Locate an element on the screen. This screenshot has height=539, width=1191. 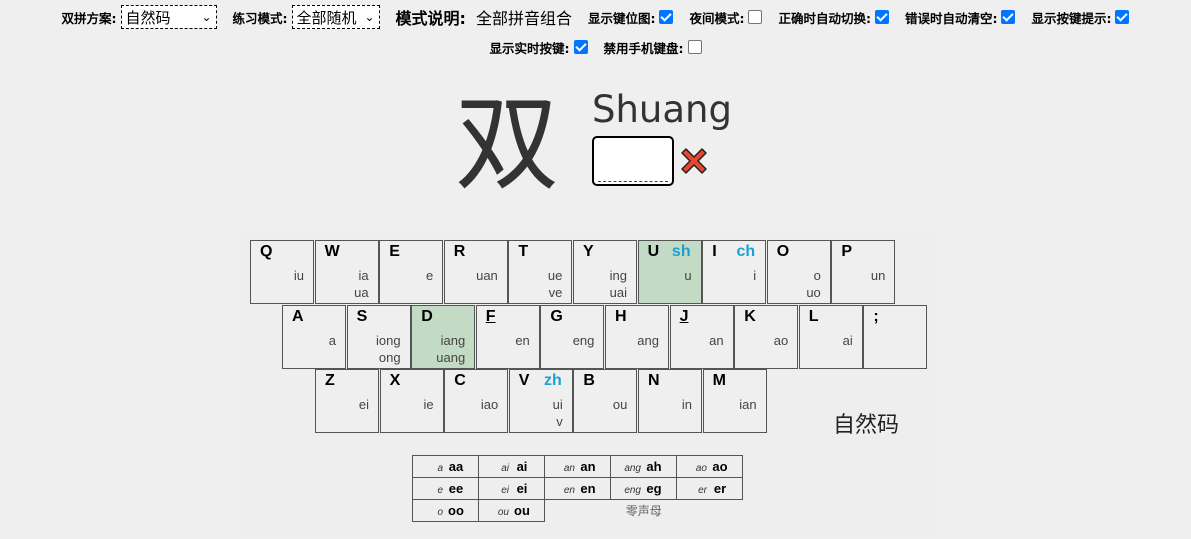
practice-mode-option: 练习模式: 全部随机 ⌄ is located at coordinates (306, 17).